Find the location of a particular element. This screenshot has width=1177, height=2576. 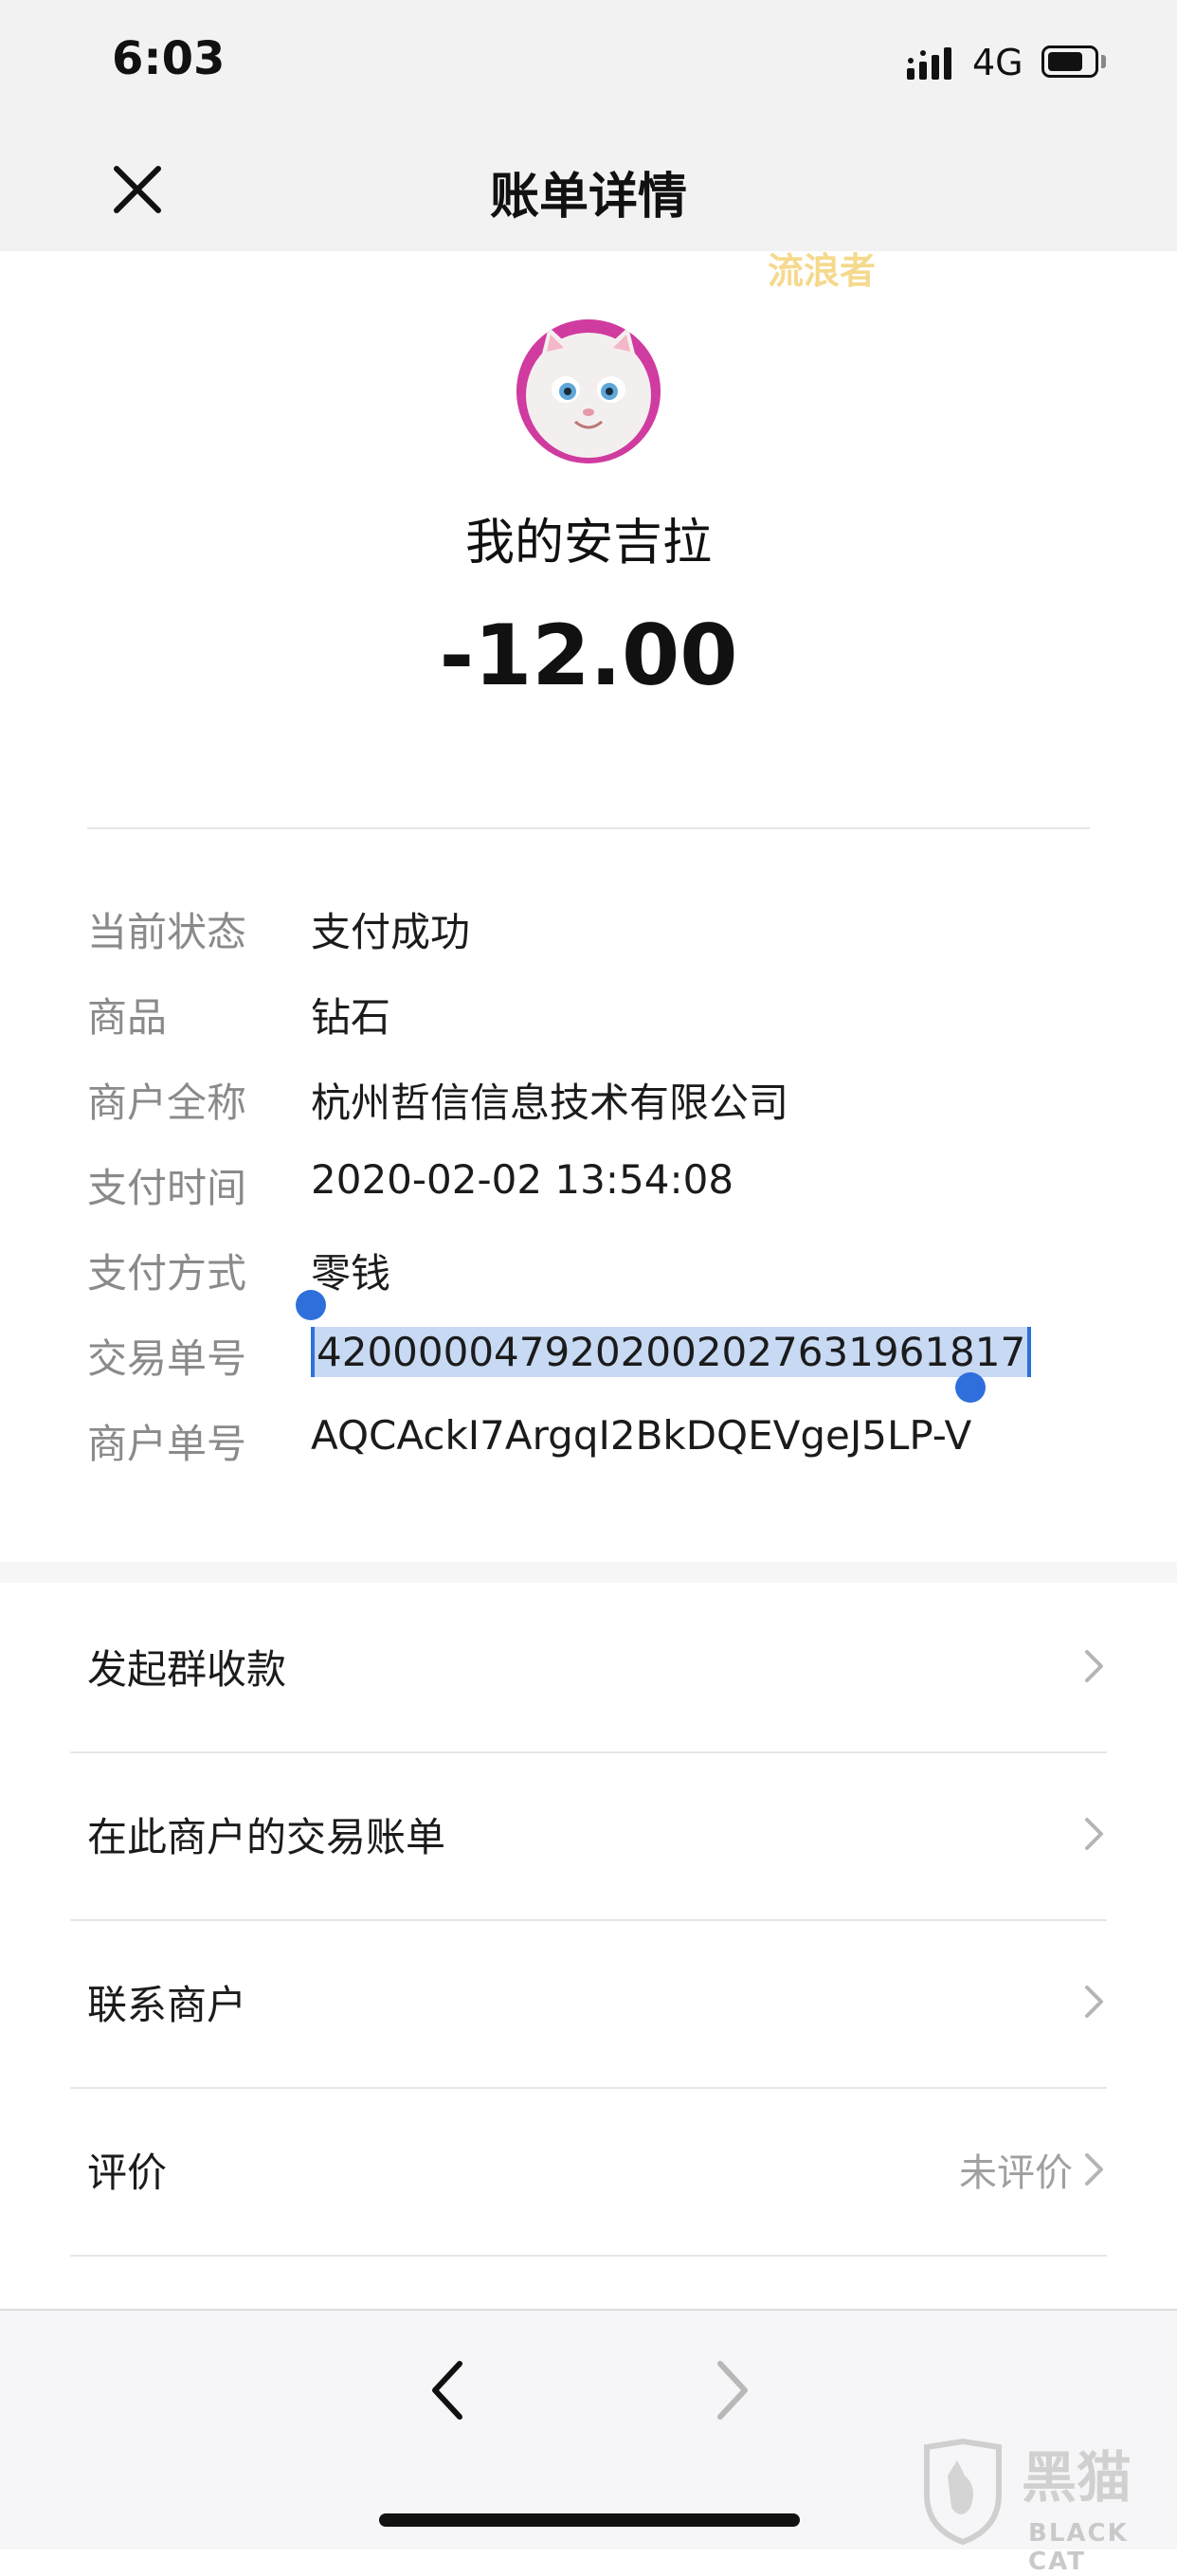

detail-row-merchant-order-id: 商户单号 AQCAckI7ArgqI2BkDQEVgeJ5LP-V is located at coordinates (608, 1445).